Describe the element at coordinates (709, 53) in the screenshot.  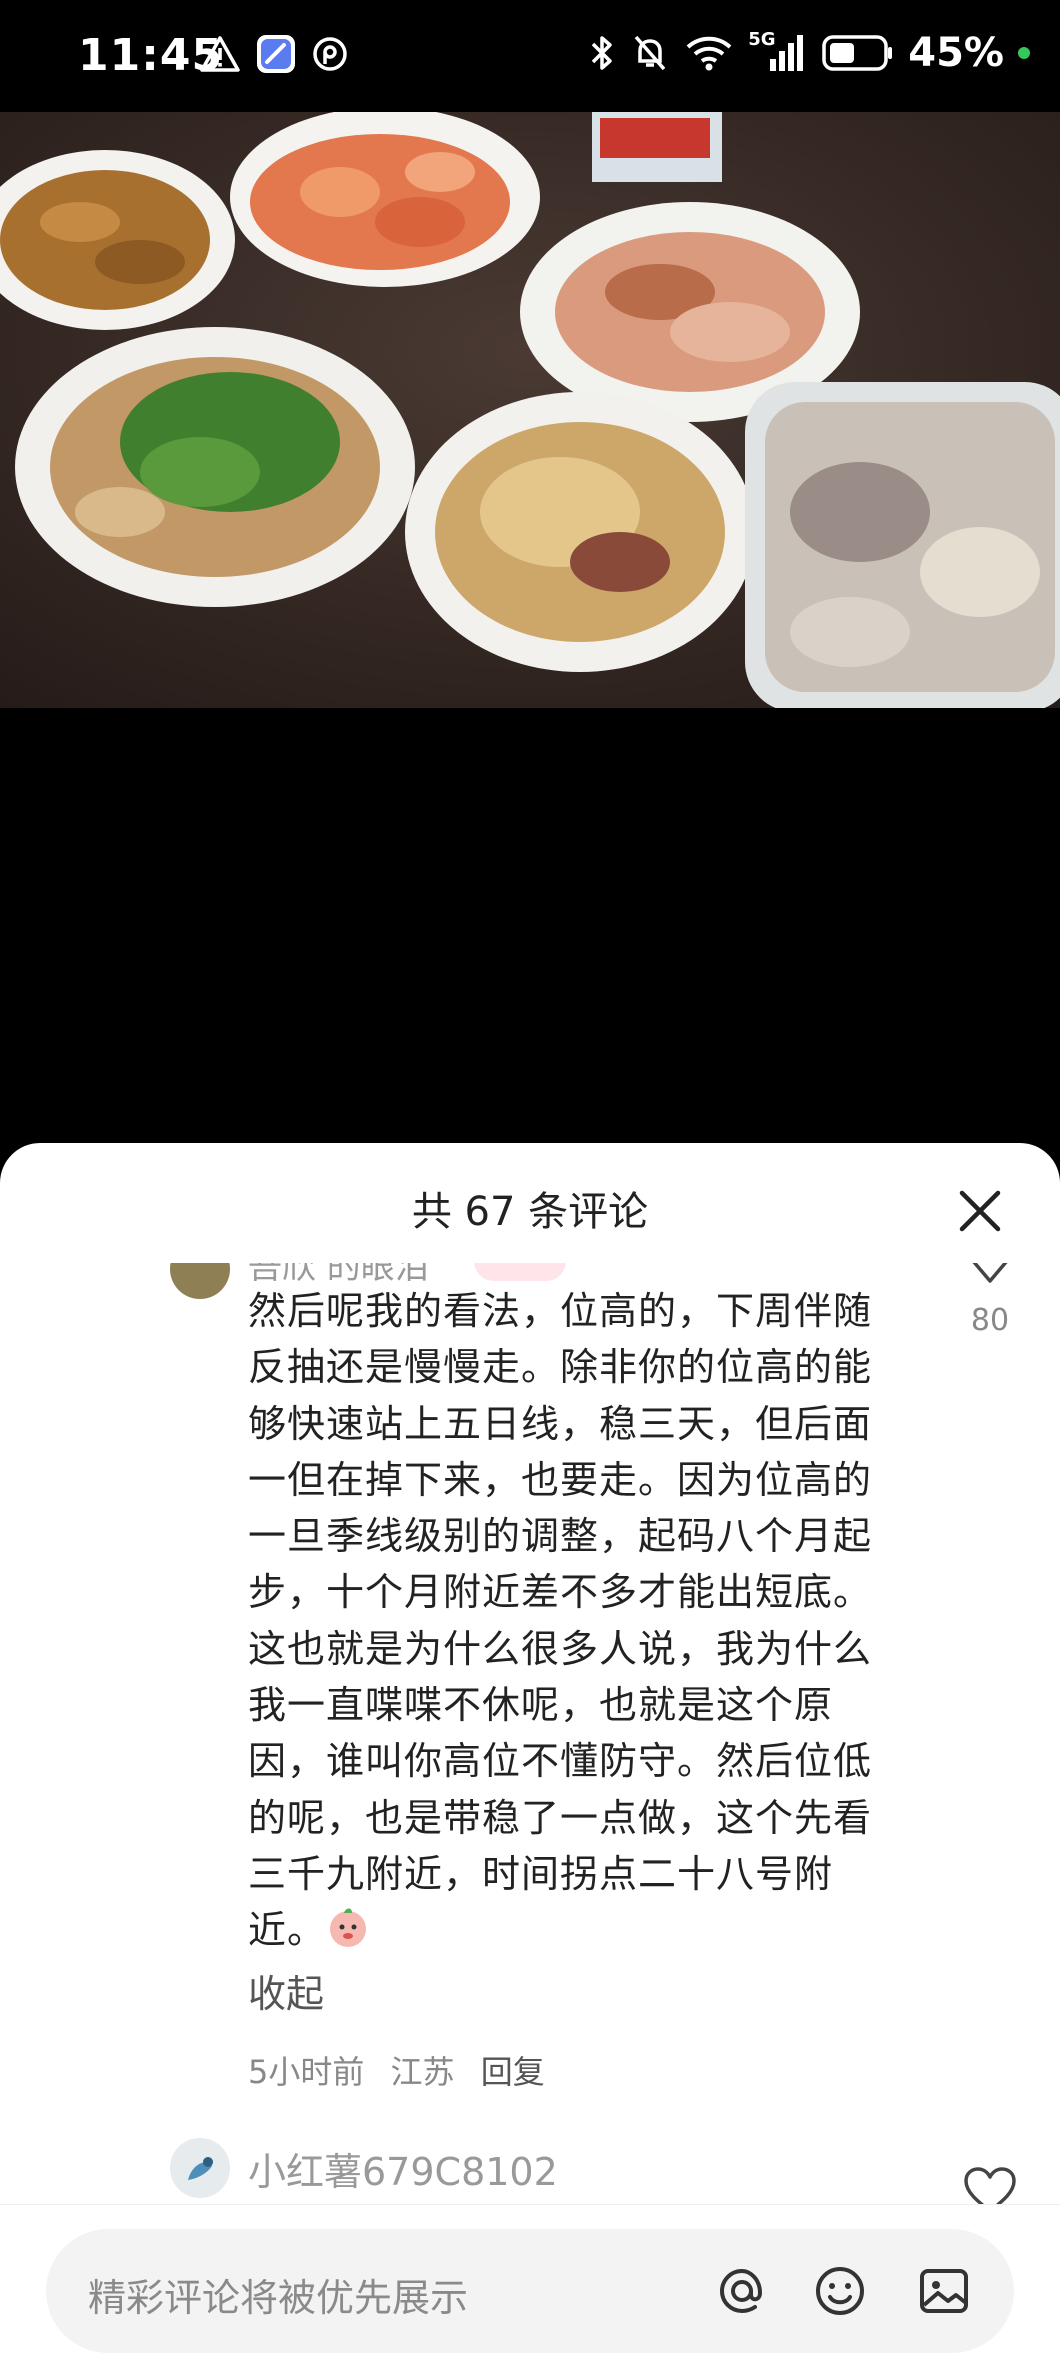
I see `wifi-icon` at that location.